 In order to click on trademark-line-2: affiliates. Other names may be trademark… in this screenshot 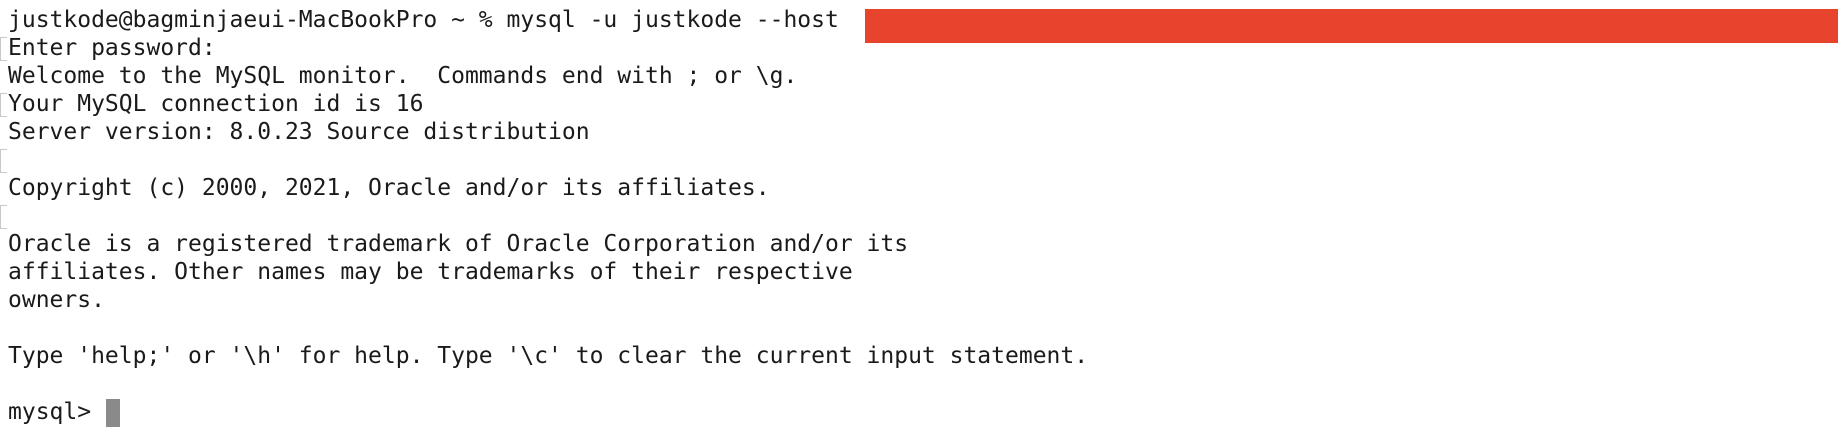, I will do `click(430, 272)`.